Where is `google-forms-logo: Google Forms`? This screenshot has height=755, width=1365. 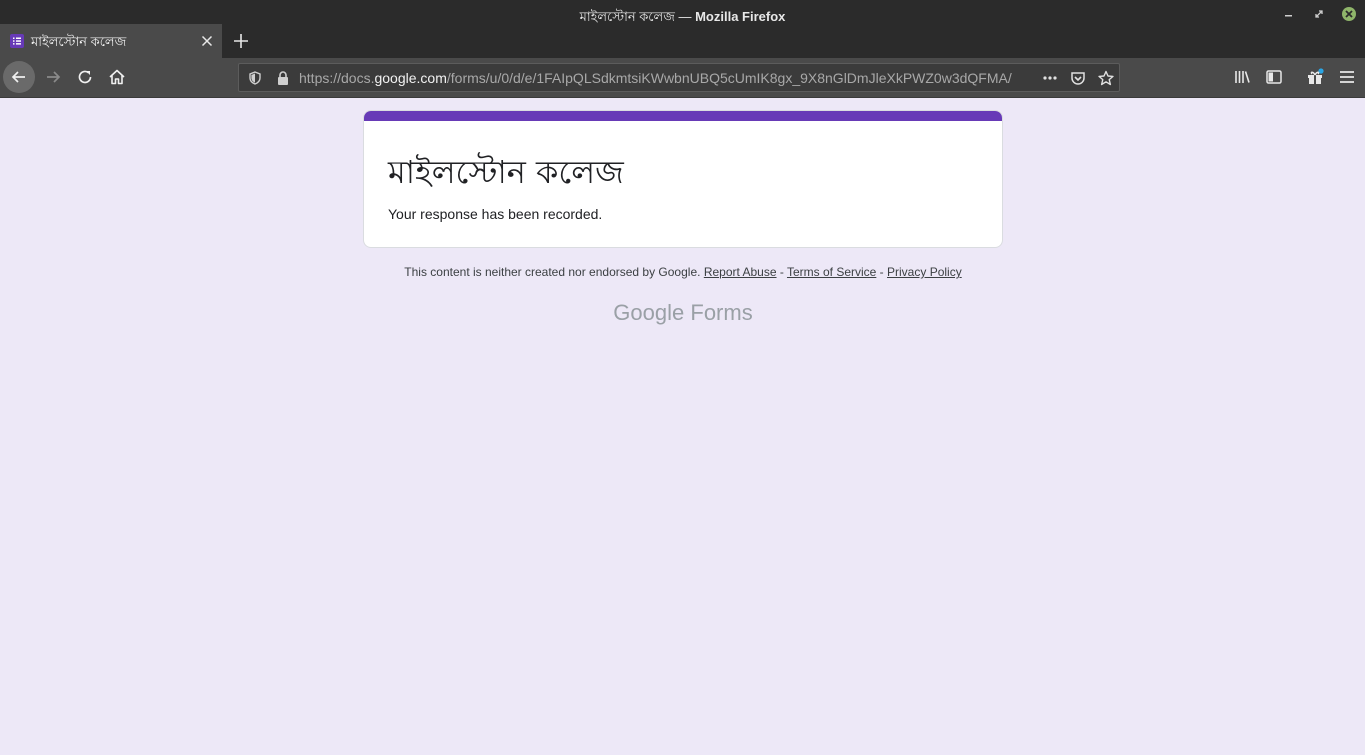
google-forms-logo: Google Forms is located at coordinates (683, 313).